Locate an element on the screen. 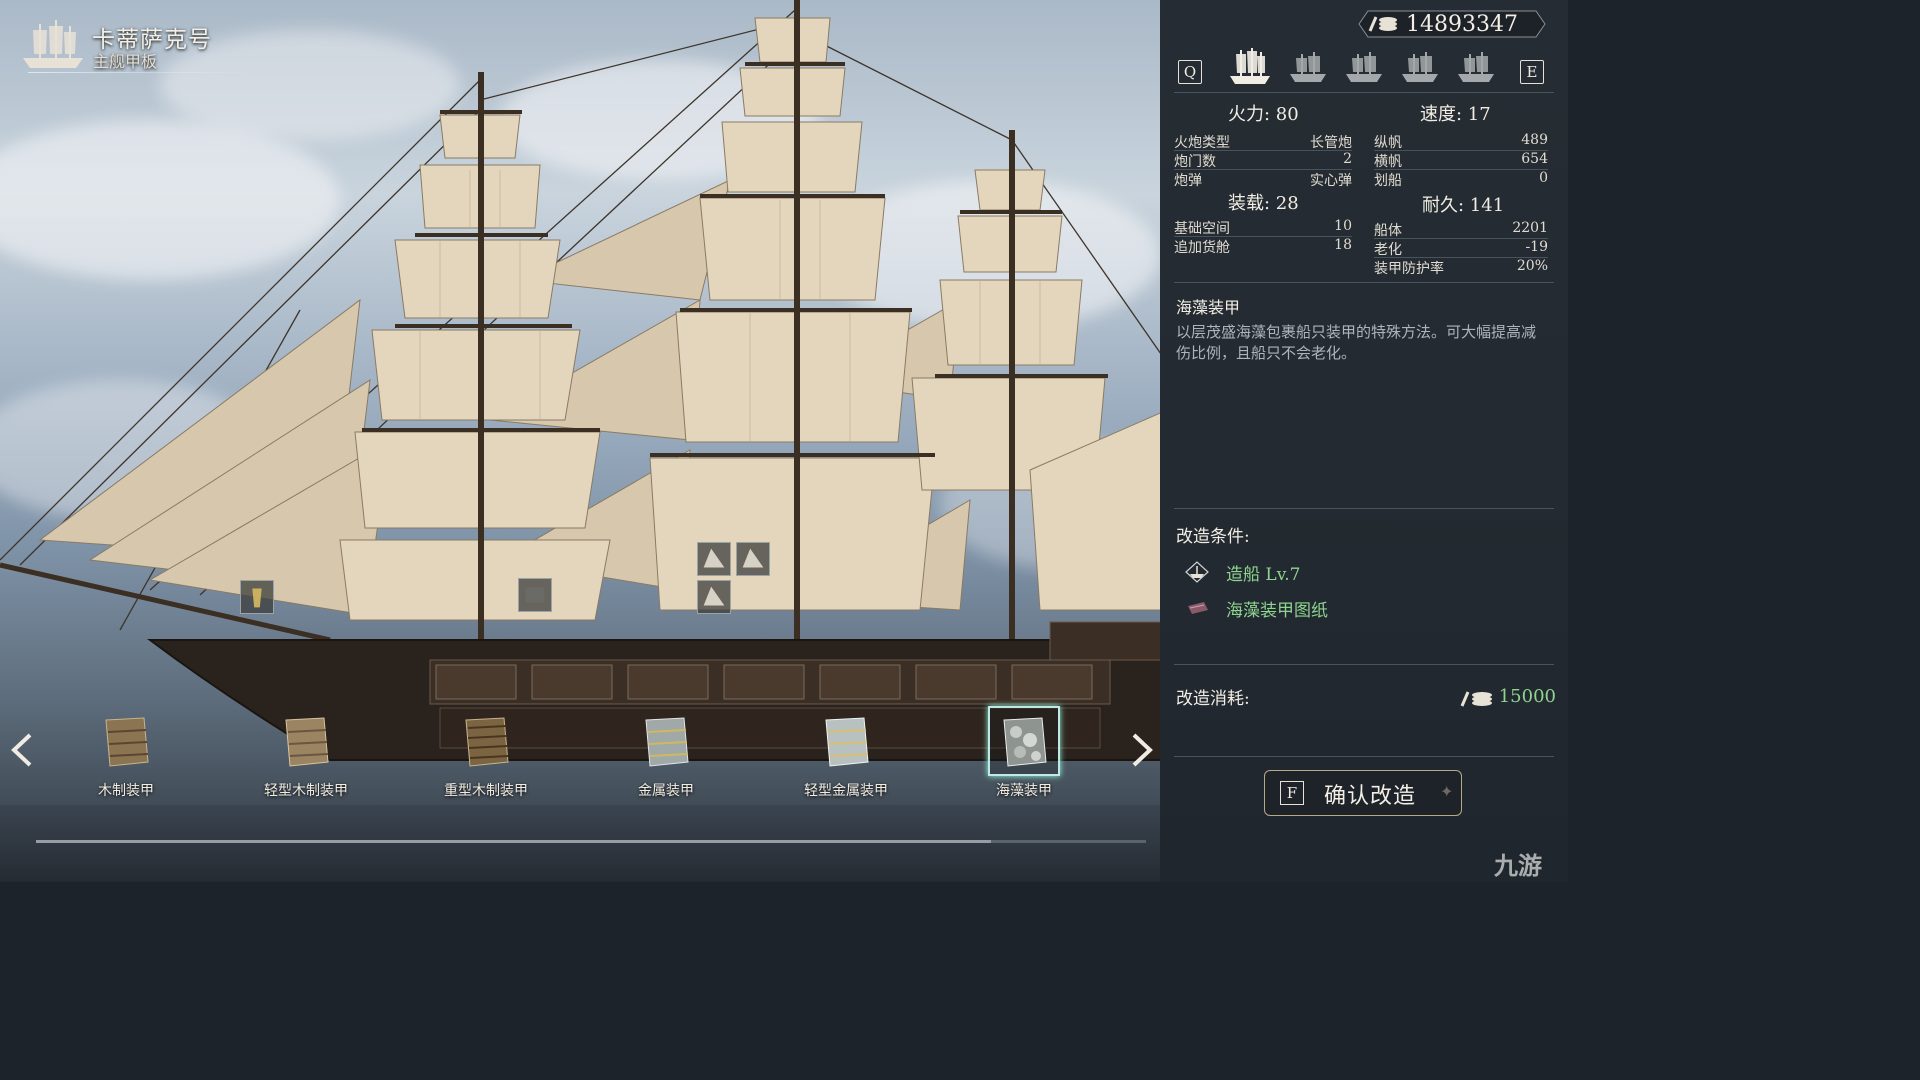  stat-row-ammo: 炮弹 实心弹 is located at coordinates (1263, 179).